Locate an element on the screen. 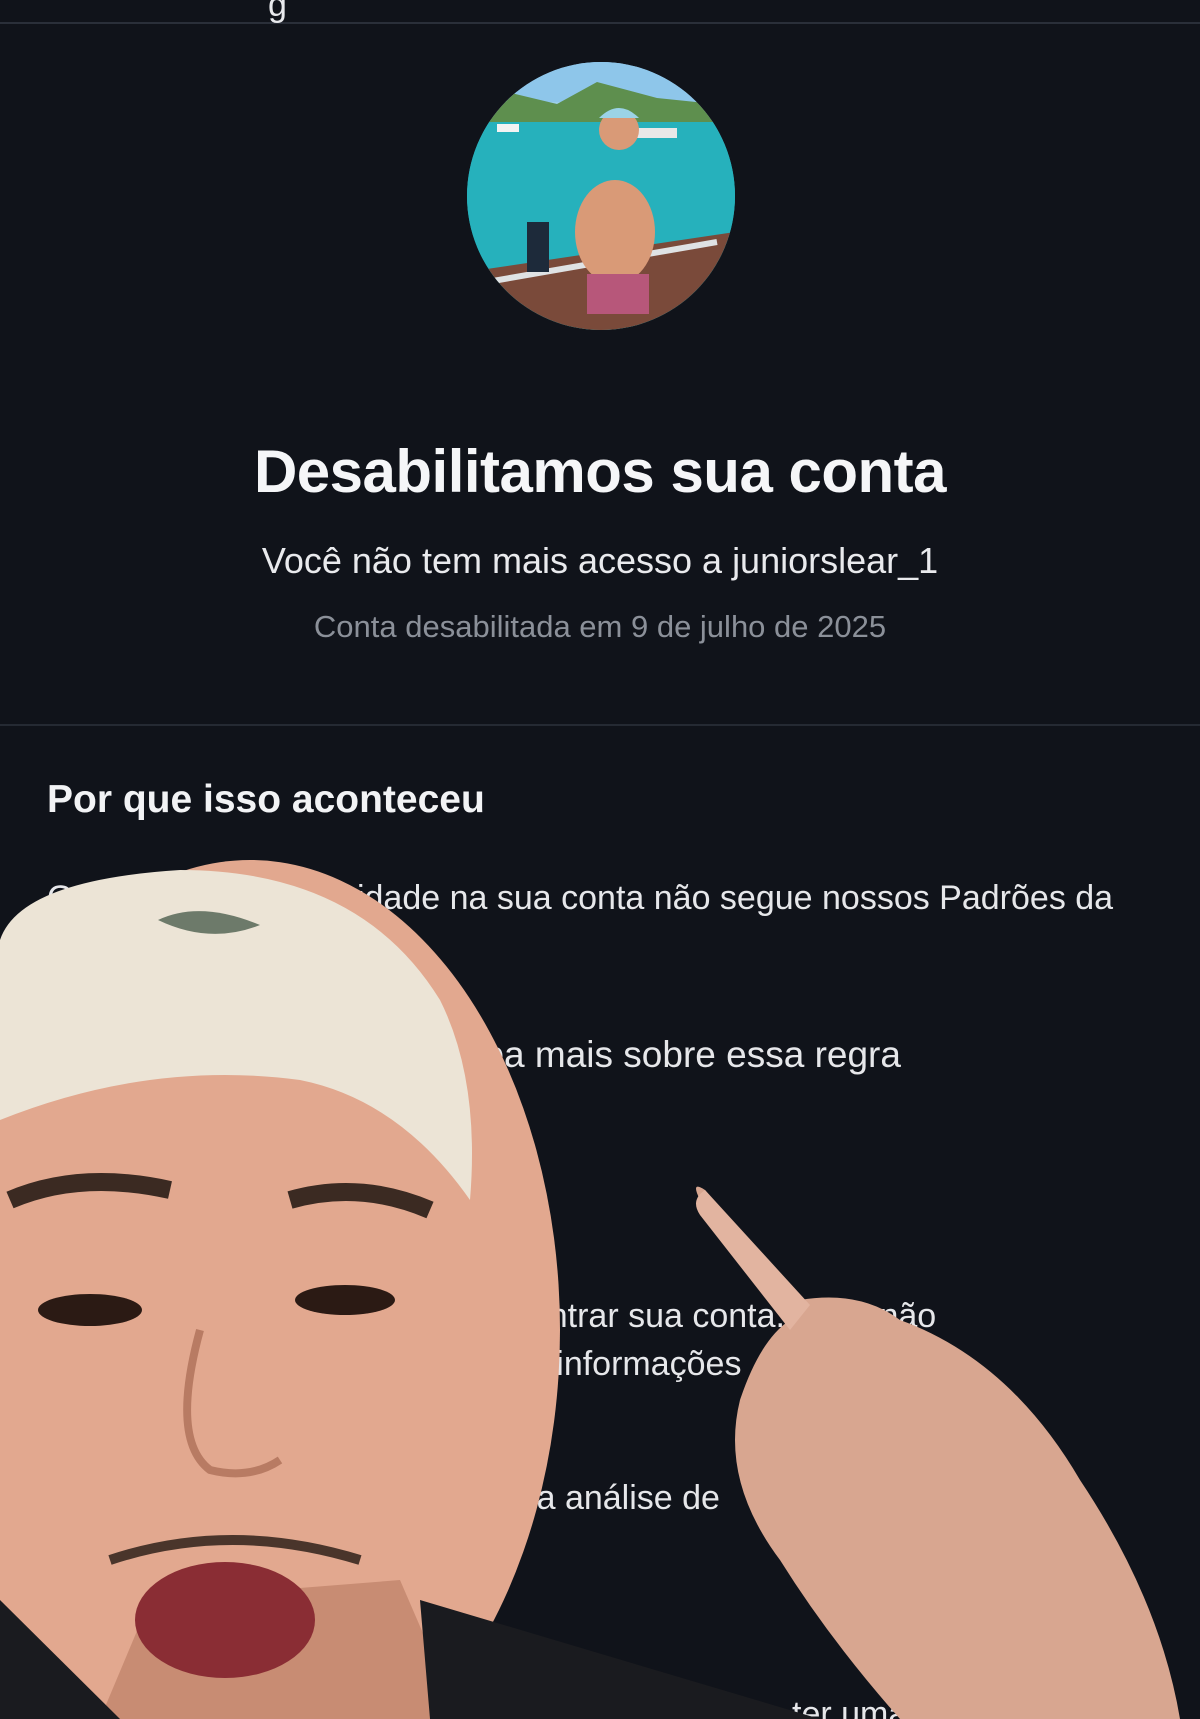 The width and height of the screenshot is (1200, 1719). request-review-text: outra análise de is located at coordinates (599, 1498).